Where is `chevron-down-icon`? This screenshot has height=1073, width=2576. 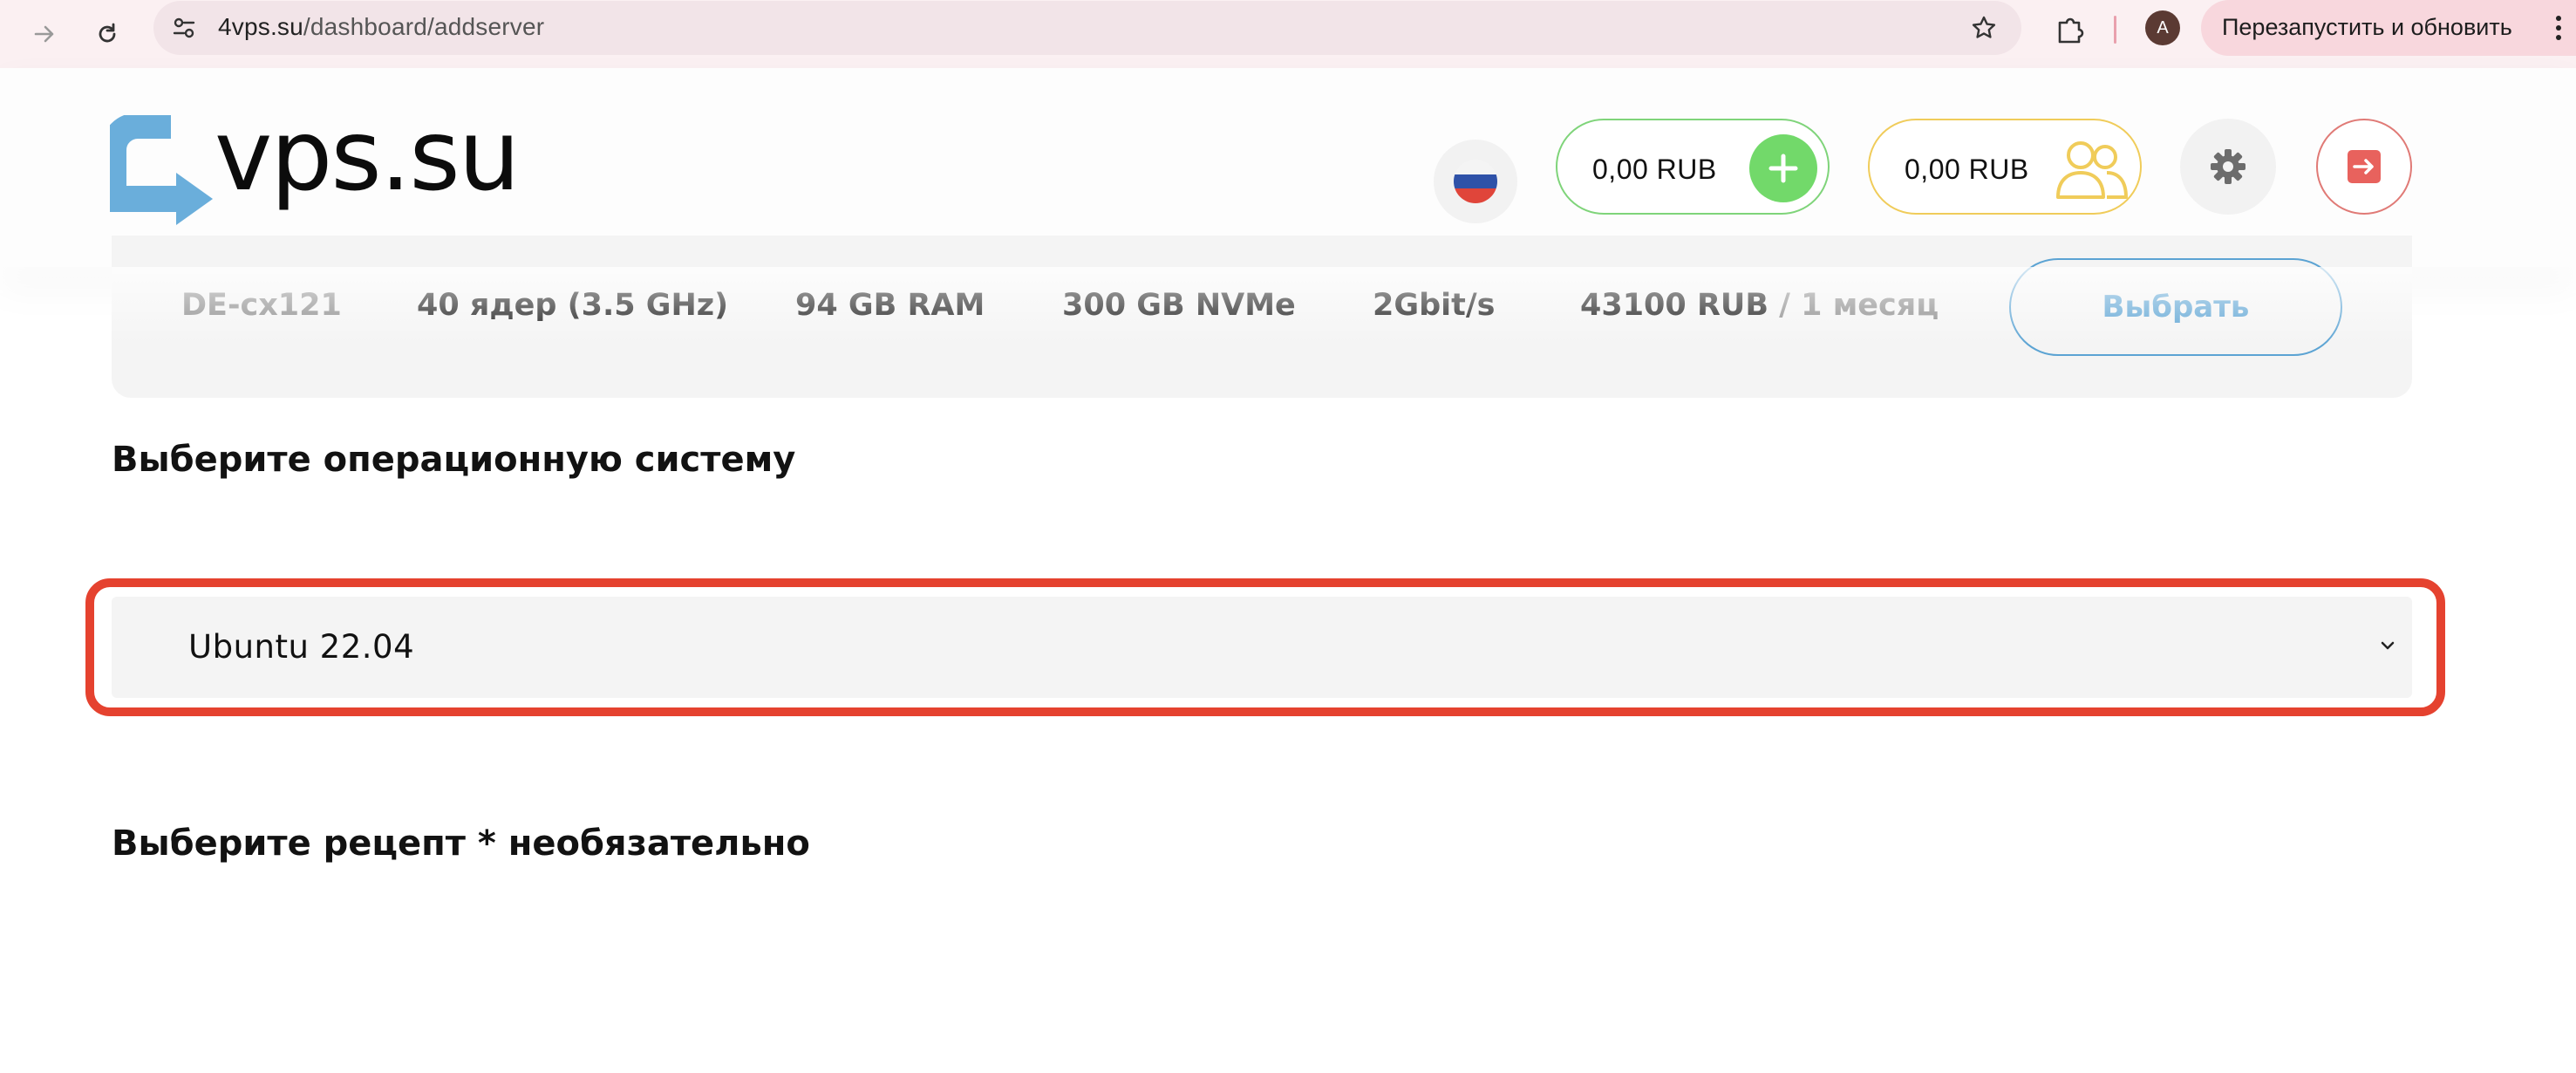
chevron-down-icon is located at coordinates (2388, 645).